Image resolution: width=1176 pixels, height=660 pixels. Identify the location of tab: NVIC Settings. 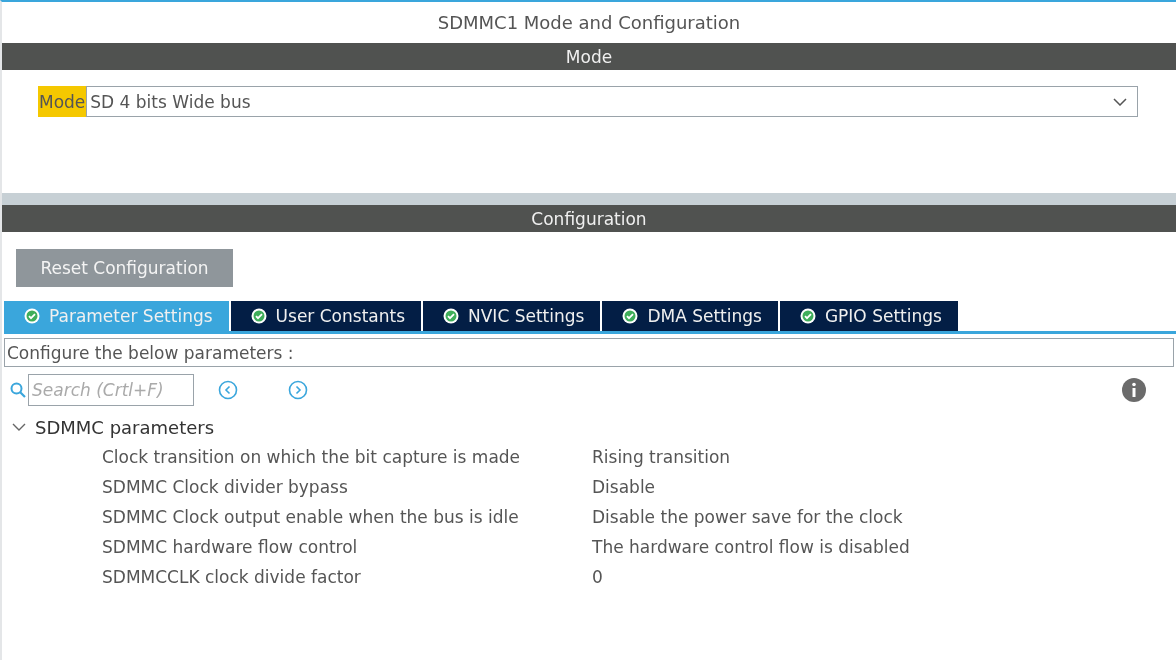
(512, 316).